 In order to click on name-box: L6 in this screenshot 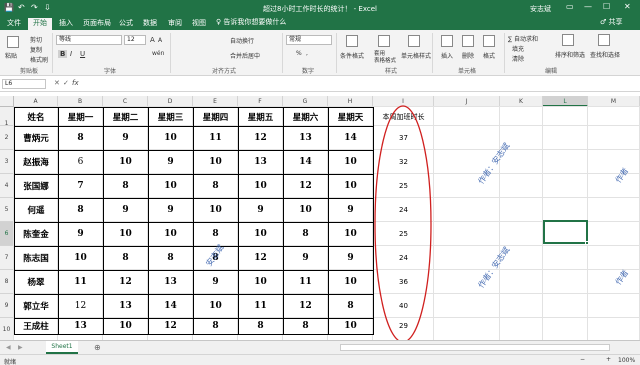, I will do `click(24, 84)`.